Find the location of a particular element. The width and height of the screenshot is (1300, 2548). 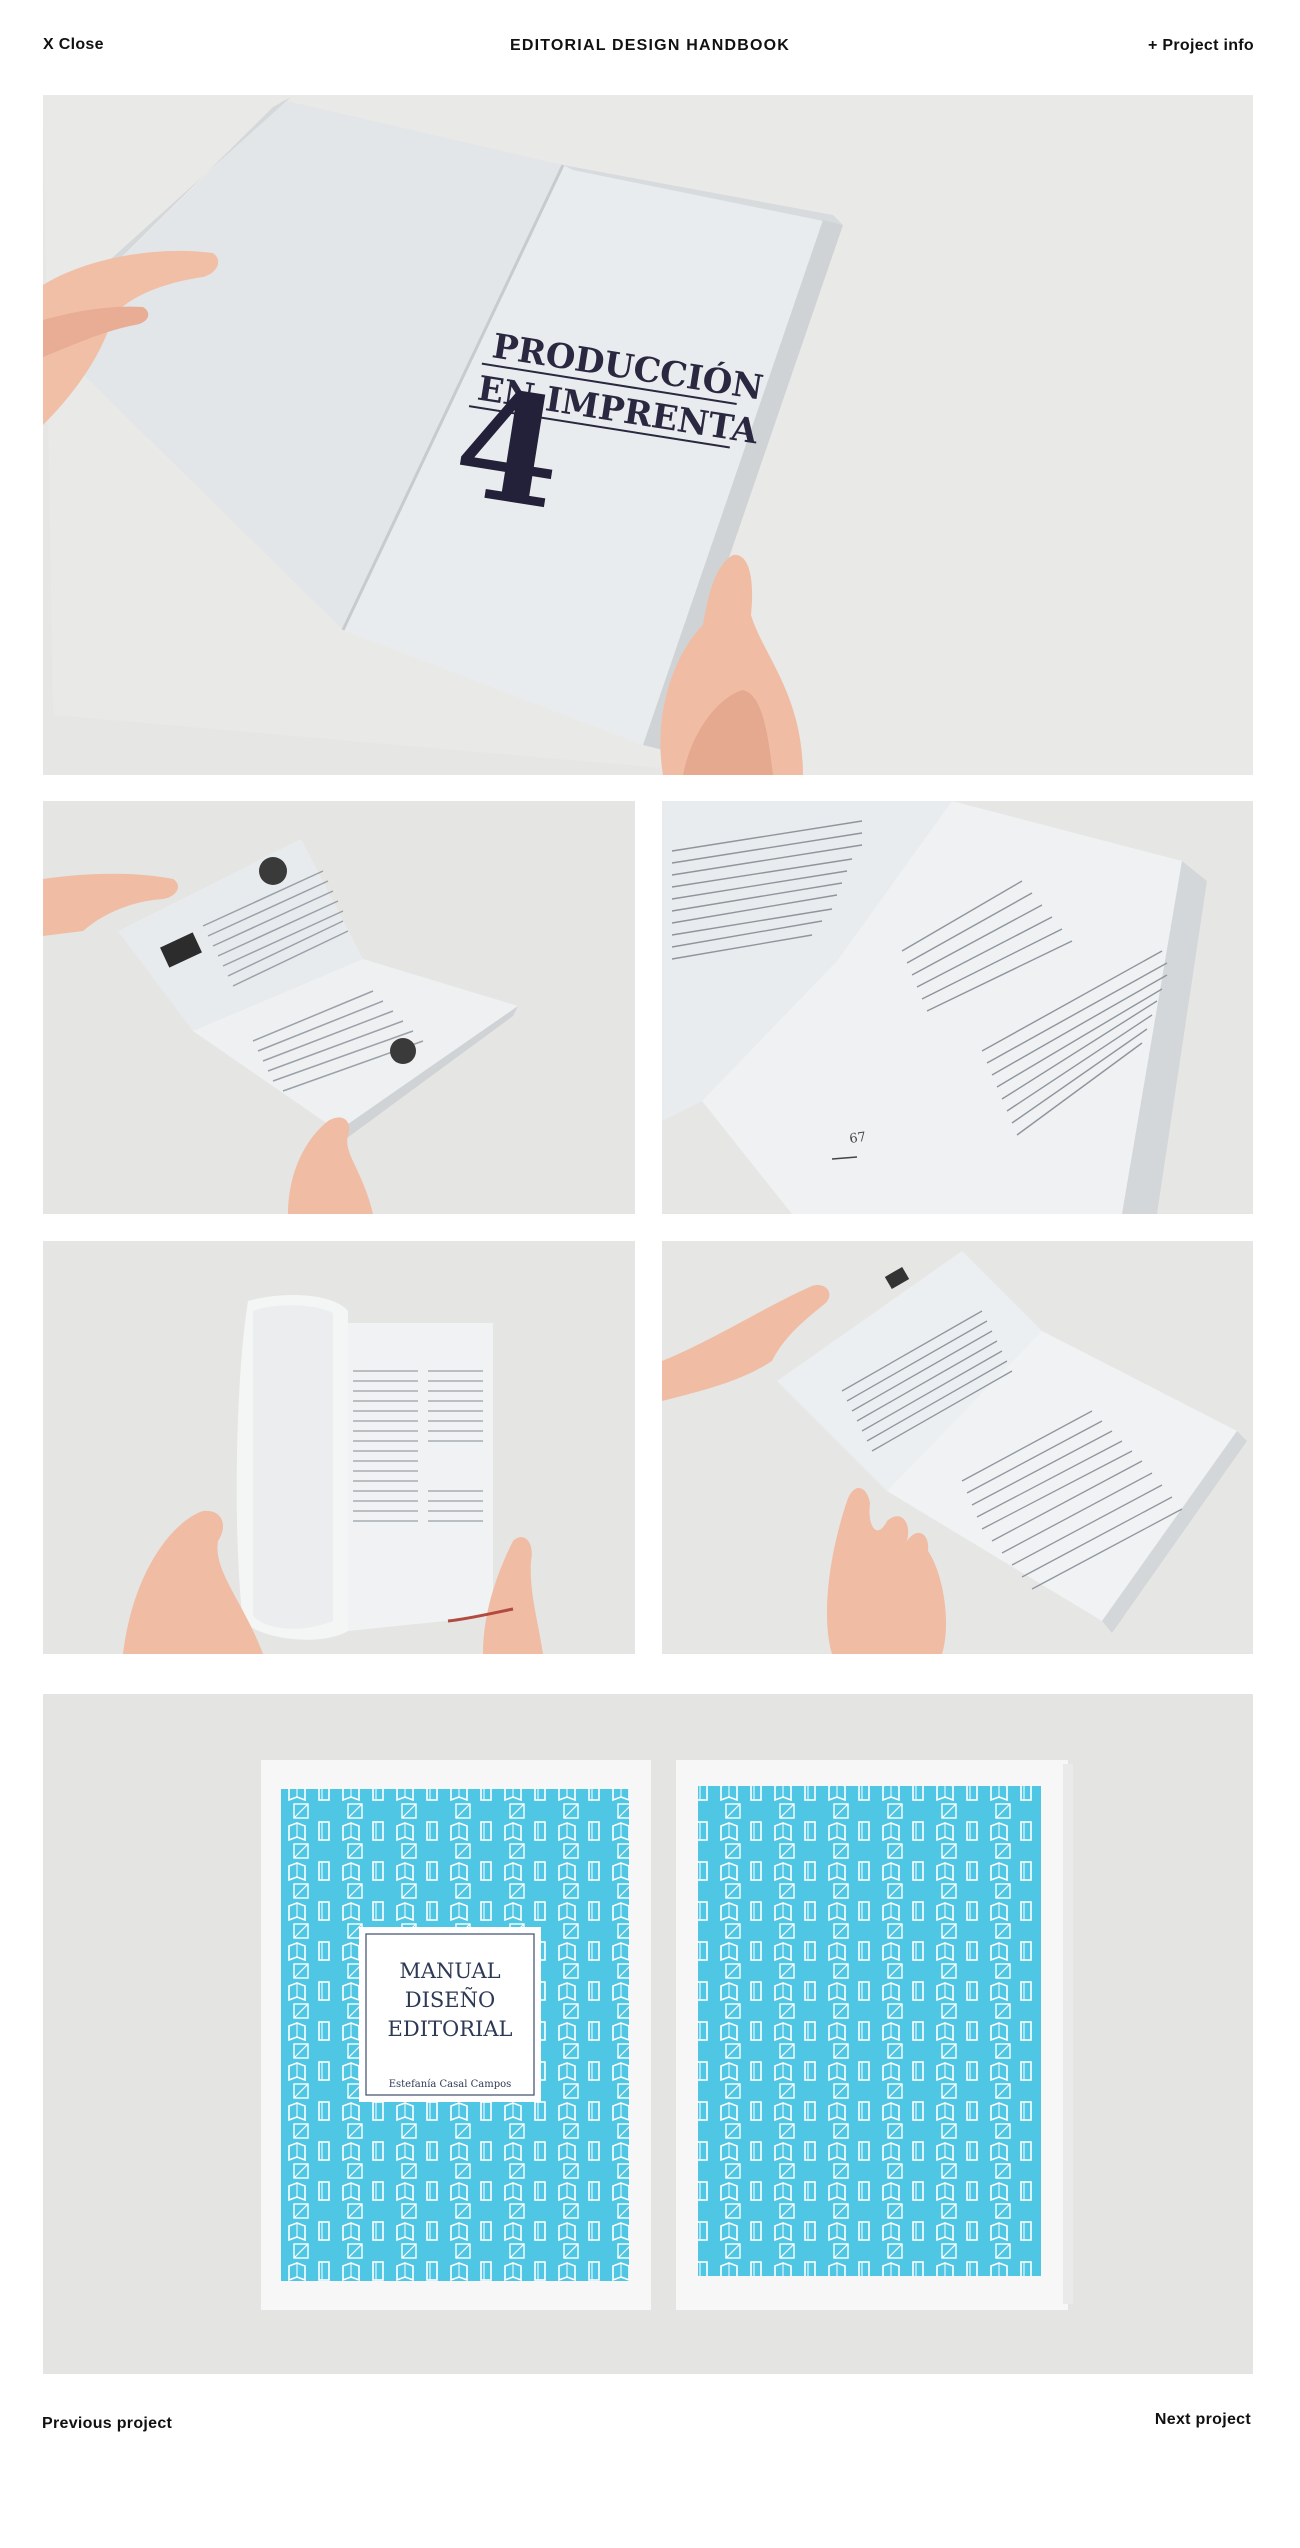

photo-book-text-closeup: 67 is located at coordinates (957, 1007).